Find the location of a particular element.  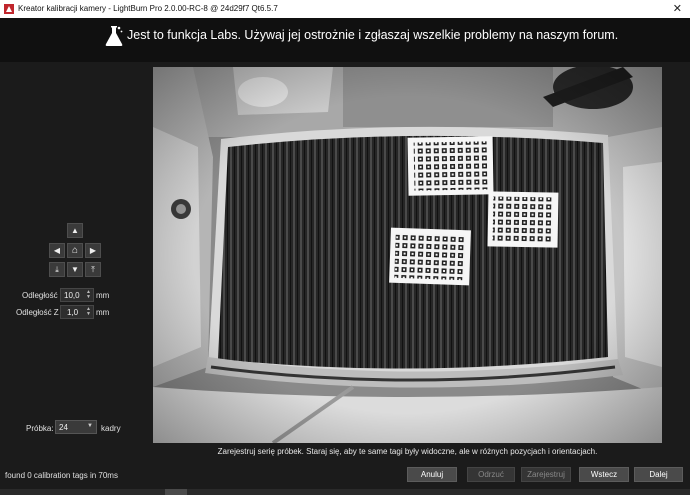

jog-home-button: ⌂ is located at coordinates (75, 250).